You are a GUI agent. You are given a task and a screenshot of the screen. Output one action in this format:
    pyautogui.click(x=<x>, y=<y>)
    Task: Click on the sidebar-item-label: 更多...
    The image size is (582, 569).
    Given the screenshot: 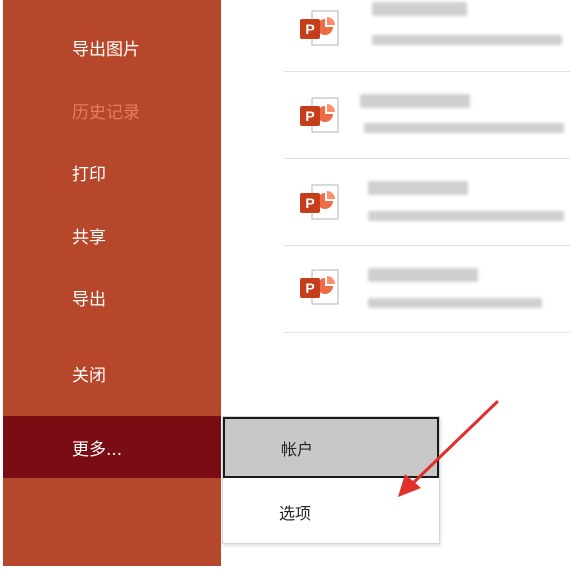 What is the action you would take?
    pyautogui.click(x=97, y=449)
    